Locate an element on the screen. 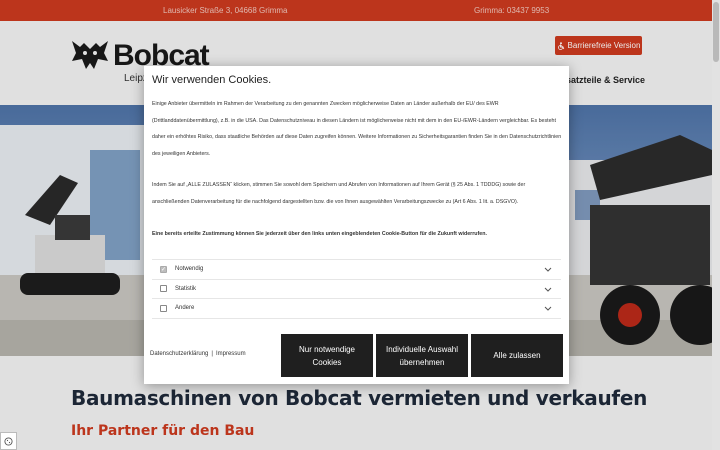 The height and width of the screenshot is (450, 720). cookie-icon is located at coordinates (8, 441).